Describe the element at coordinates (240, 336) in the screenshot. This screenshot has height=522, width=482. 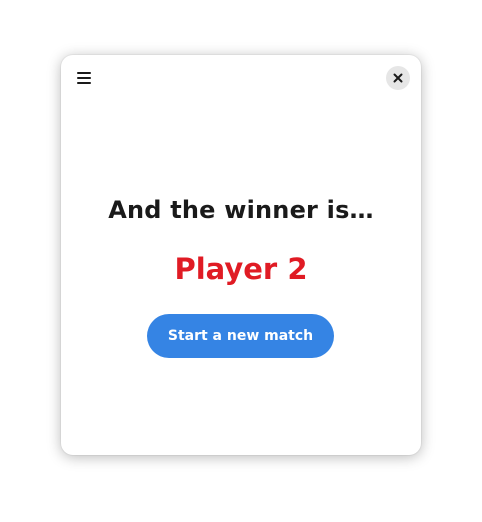
I see `start-new-match-button: Start a new match` at that location.